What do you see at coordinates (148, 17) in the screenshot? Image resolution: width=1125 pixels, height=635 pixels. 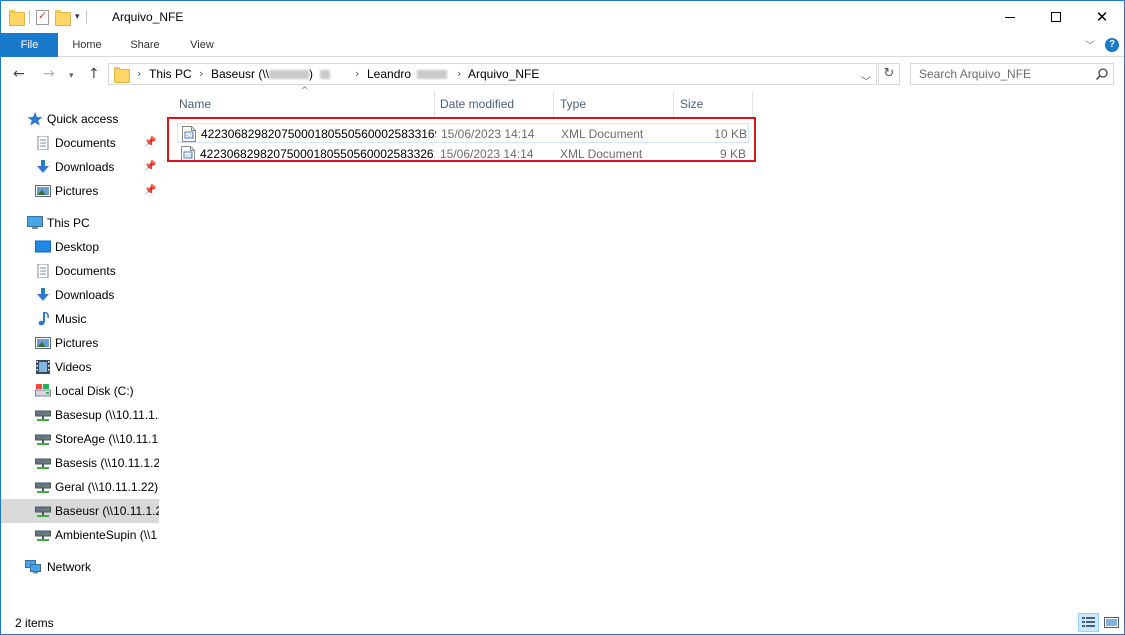 I see `window-title: Arquivo_NFE` at bounding box center [148, 17].